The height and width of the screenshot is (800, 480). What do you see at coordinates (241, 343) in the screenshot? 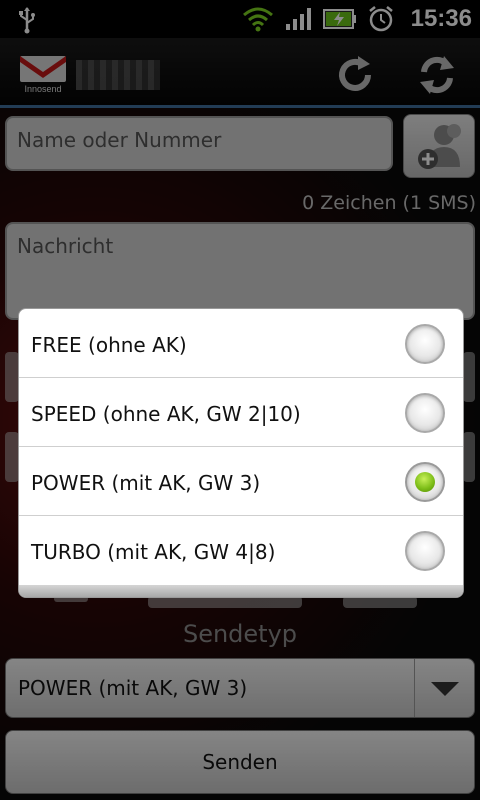
I see `option-free: FREE (ohne AK)` at bounding box center [241, 343].